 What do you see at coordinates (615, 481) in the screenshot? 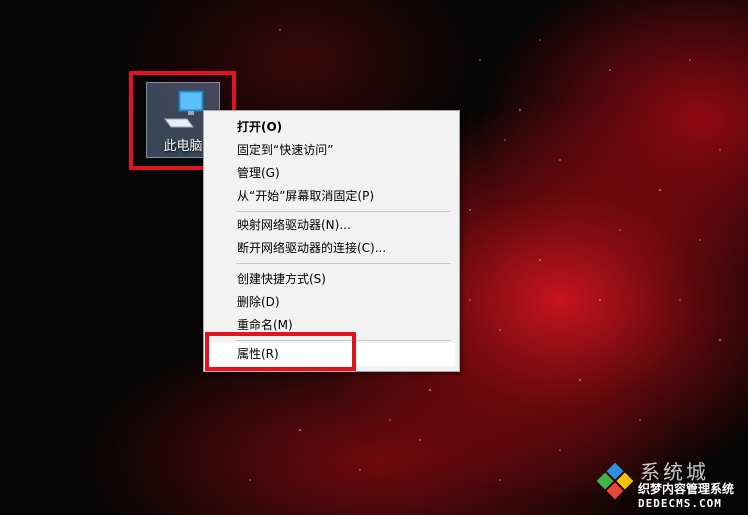
I see `windows-logo-icon` at bounding box center [615, 481].